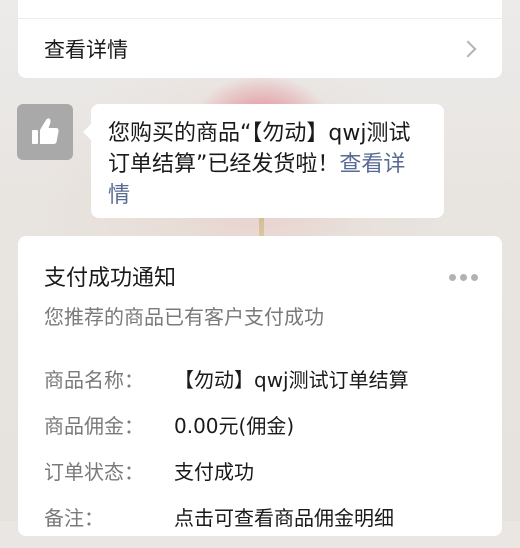 This screenshot has height=548, width=520. I want to click on field-label: 订单状态：, so click(94, 472).